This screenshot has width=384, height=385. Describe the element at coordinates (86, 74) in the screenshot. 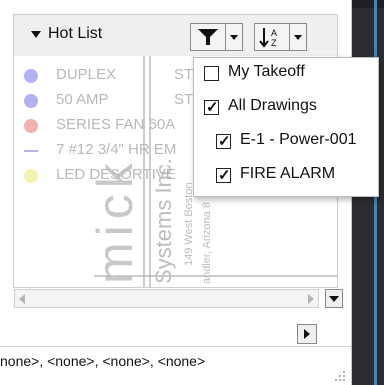

I see `list-item-label: DUPLEX` at that location.